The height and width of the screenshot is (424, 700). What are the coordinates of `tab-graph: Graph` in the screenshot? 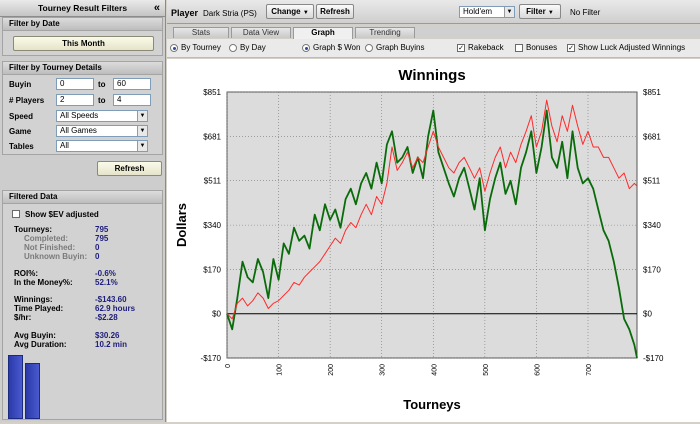 It's located at (323, 33).